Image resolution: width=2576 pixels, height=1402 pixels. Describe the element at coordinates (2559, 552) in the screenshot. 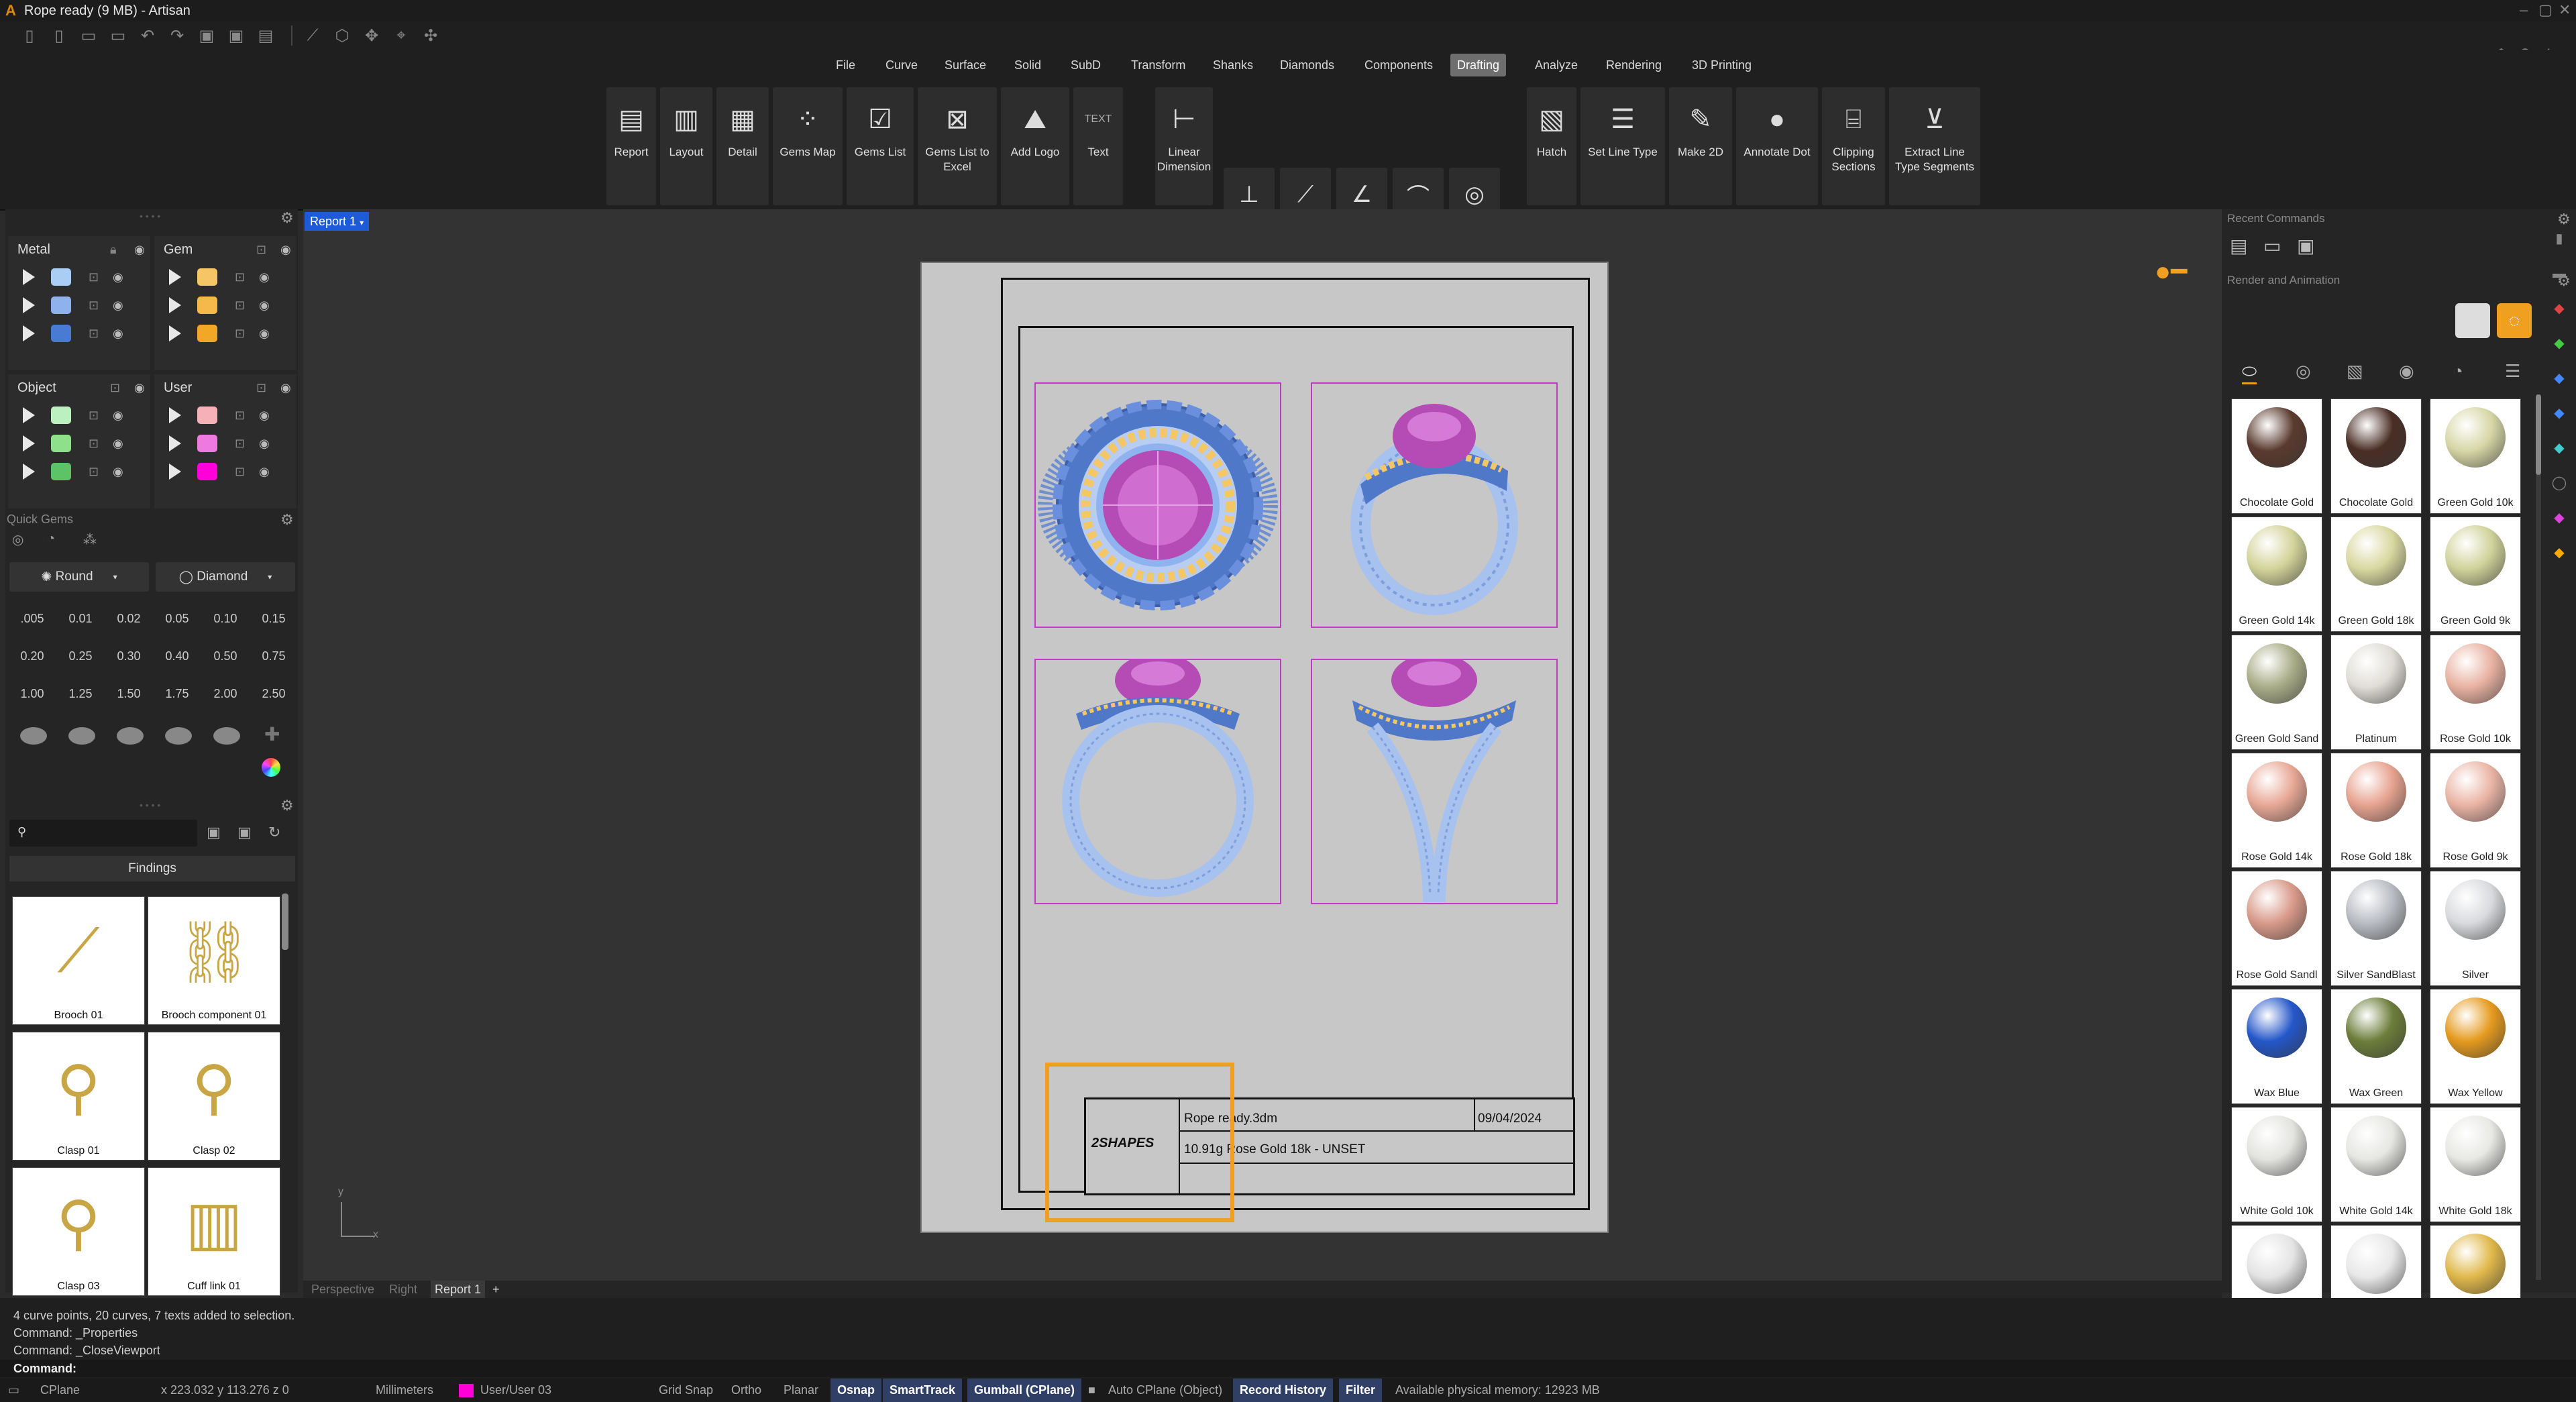

I see `side-tool-10-icon: ◆` at that location.